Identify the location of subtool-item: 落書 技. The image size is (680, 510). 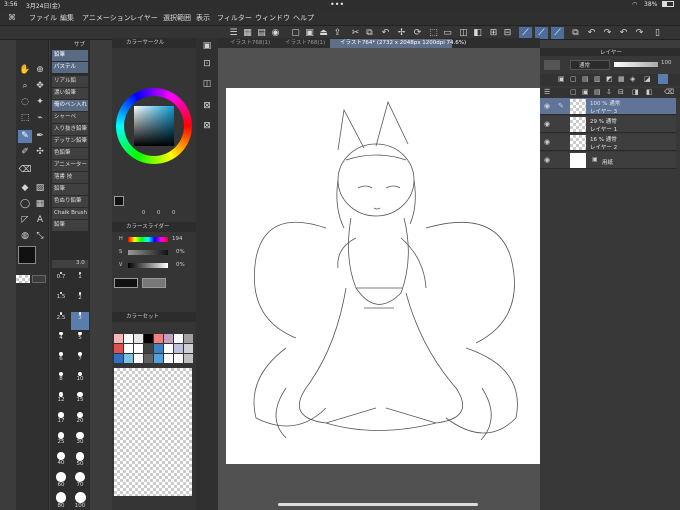
(70, 177).